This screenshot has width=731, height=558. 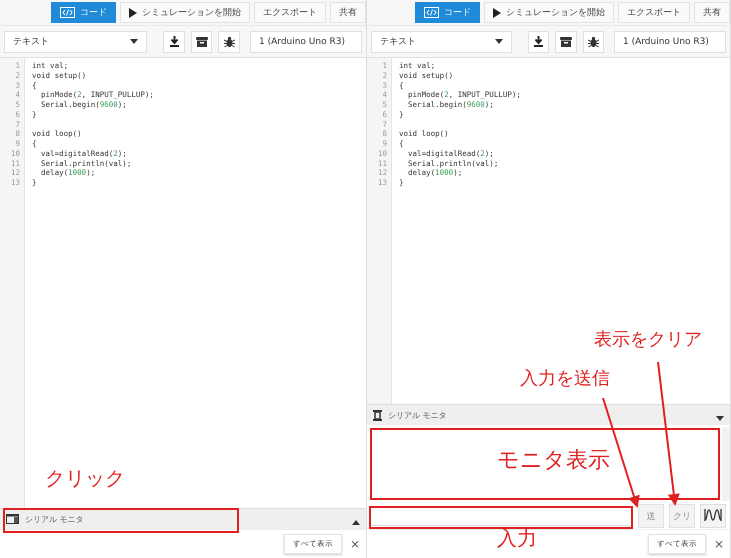 I want to click on annotation-label: 表示をクリア, so click(x=648, y=340).